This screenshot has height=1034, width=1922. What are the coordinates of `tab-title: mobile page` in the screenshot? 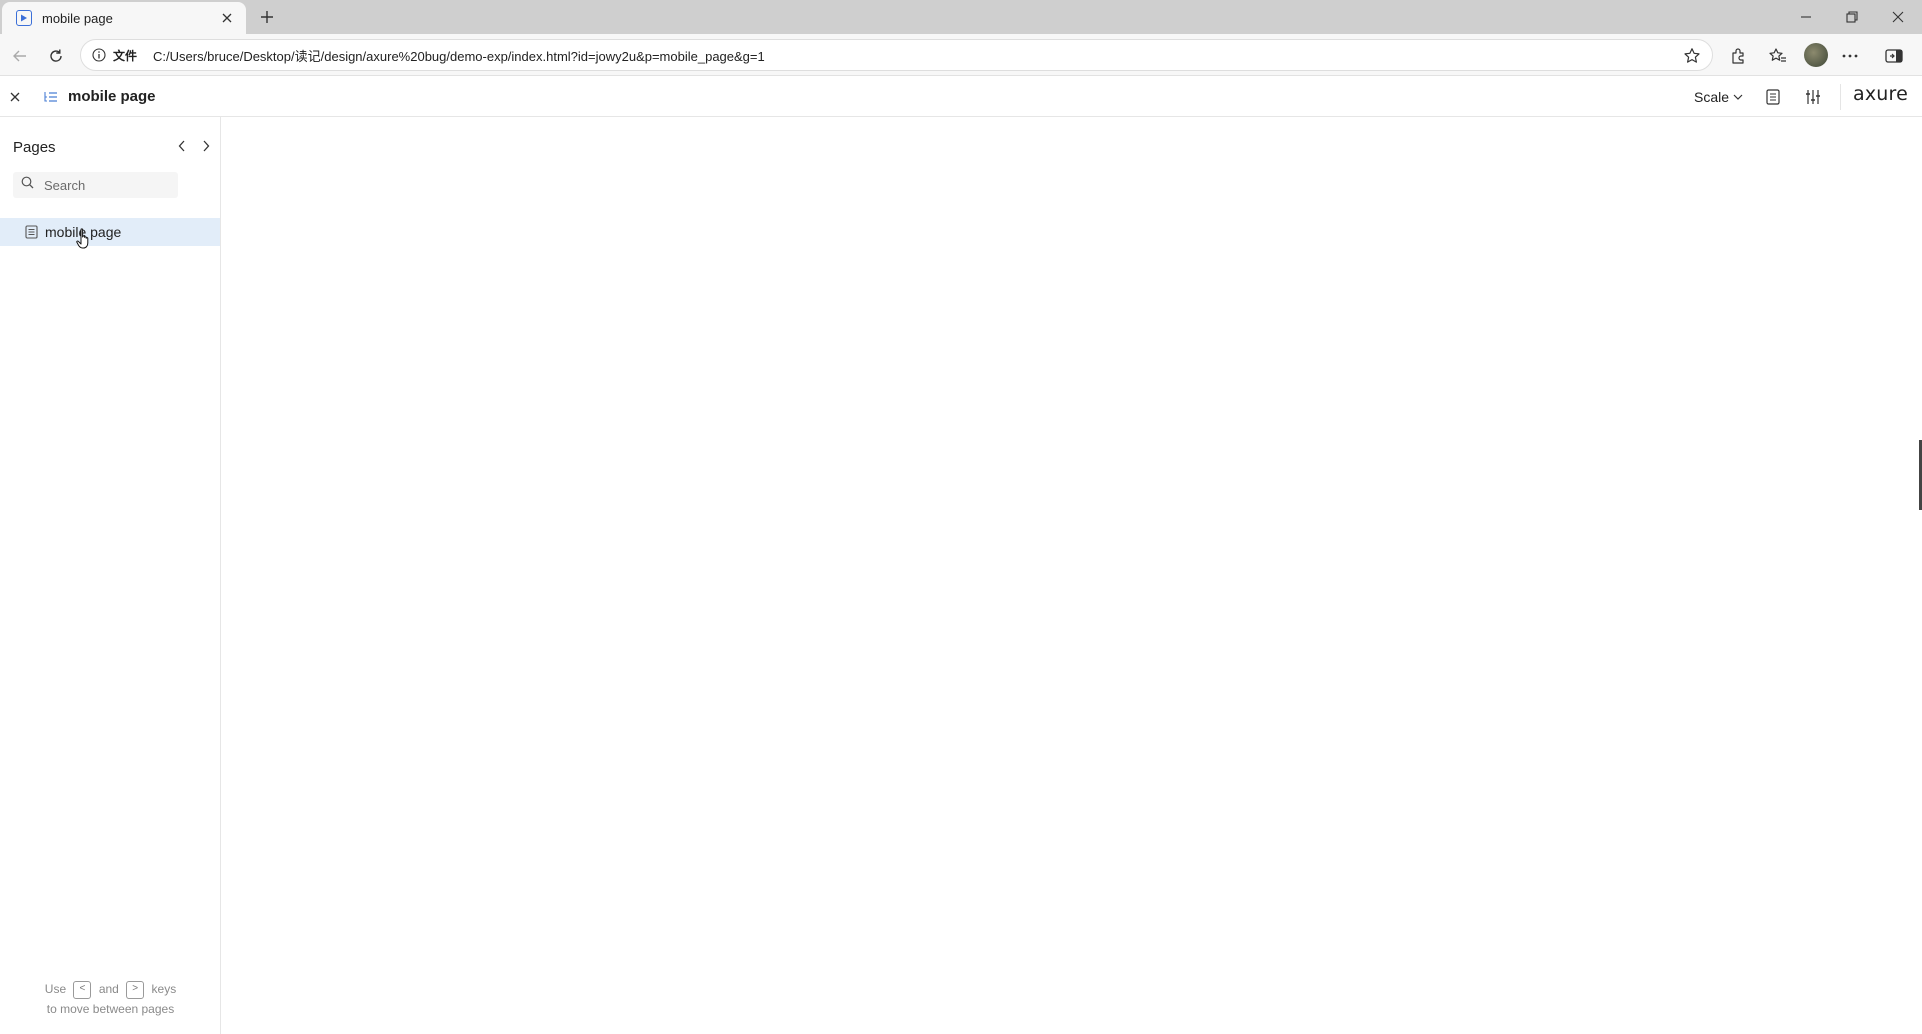 It's located at (77, 18).